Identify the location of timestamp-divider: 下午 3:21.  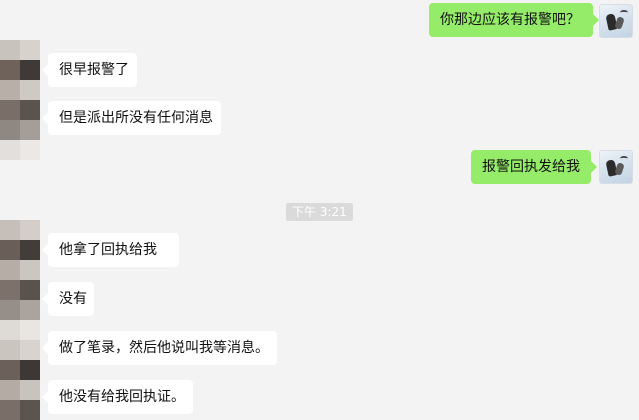
(319, 212).